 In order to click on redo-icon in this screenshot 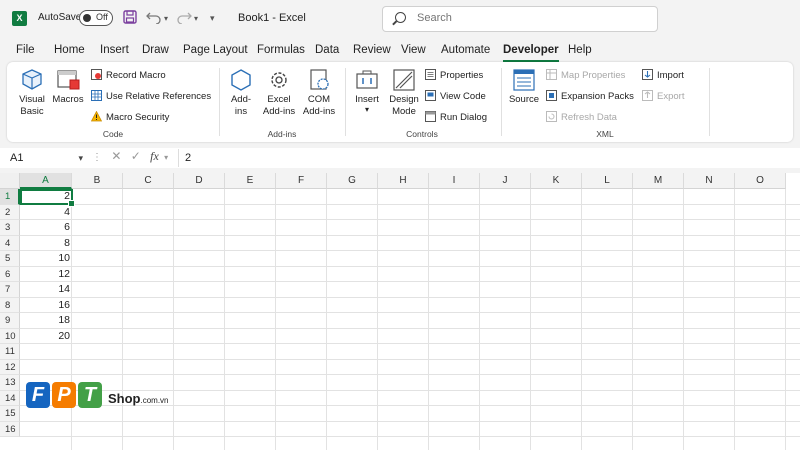, I will do `click(184, 18)`.